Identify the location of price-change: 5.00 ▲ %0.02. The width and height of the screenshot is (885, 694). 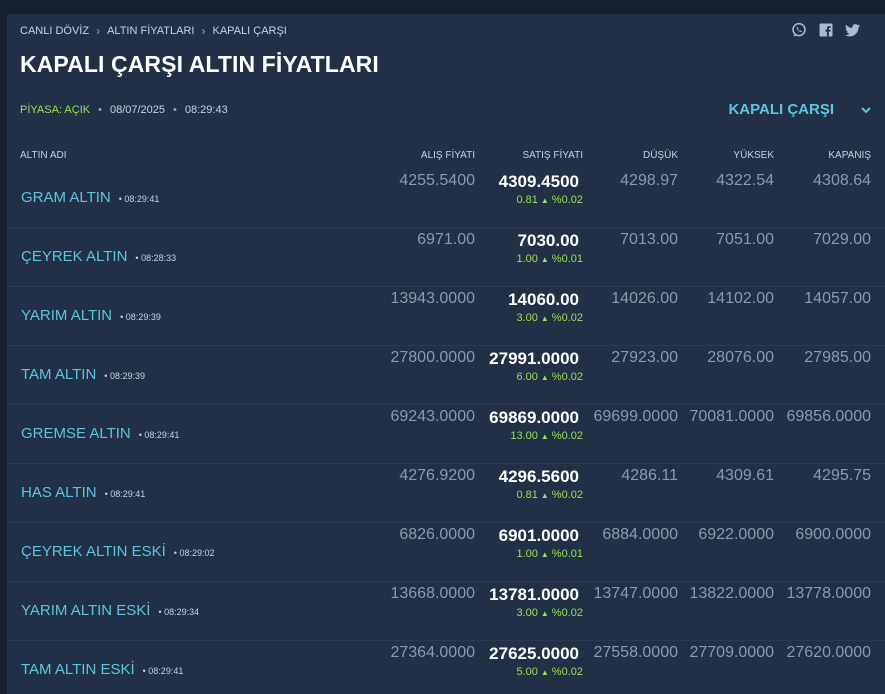
(549, 672).